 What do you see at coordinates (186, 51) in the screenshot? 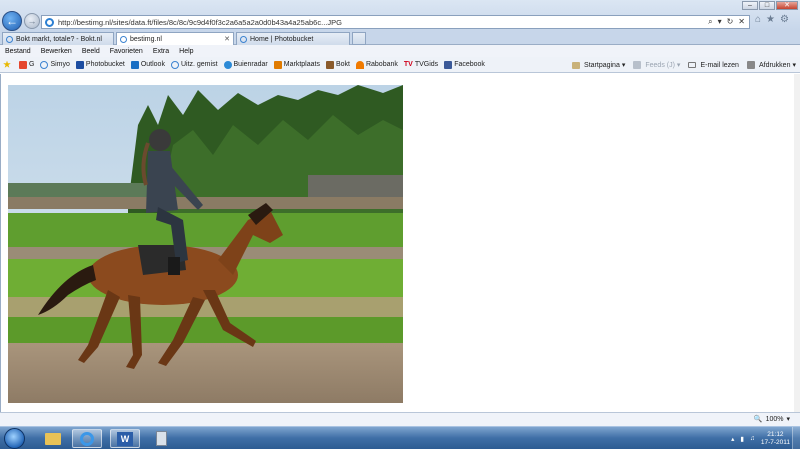
I see `menu-help: Help` at bounding box center [186, 51].